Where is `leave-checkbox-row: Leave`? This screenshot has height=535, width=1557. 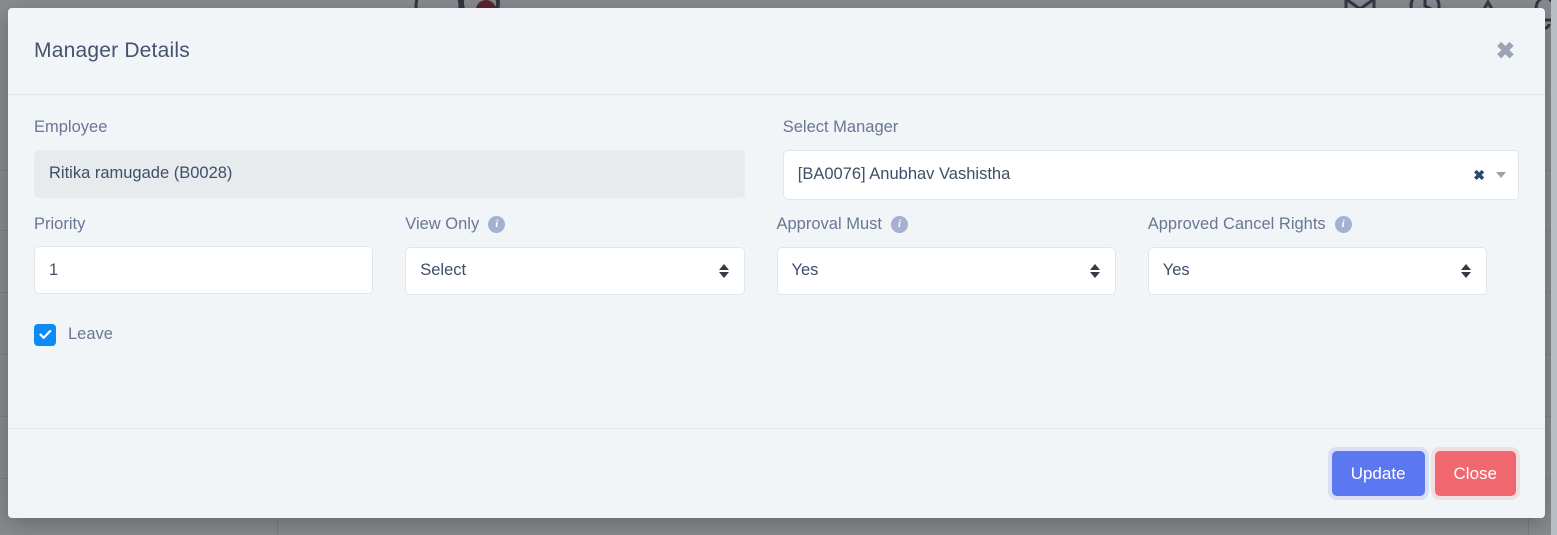
leave-checkbox-row: Leave is located at coordinates (73, 334).